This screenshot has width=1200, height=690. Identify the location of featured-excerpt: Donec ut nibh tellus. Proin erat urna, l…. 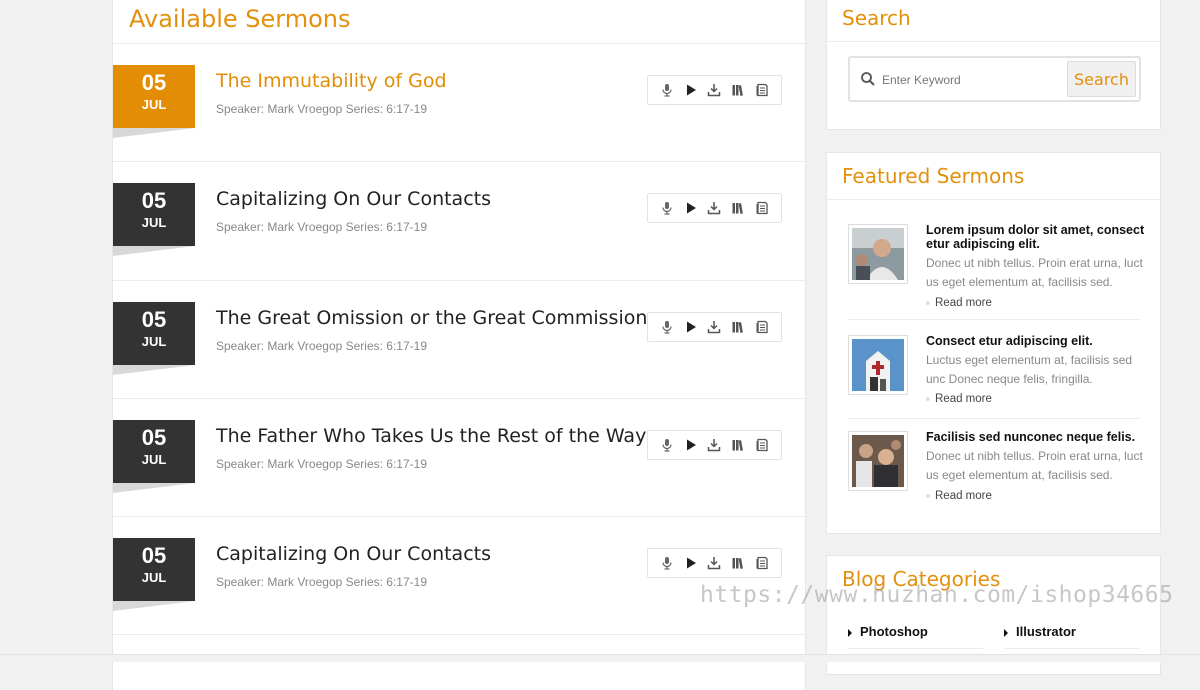
(1034, 465).